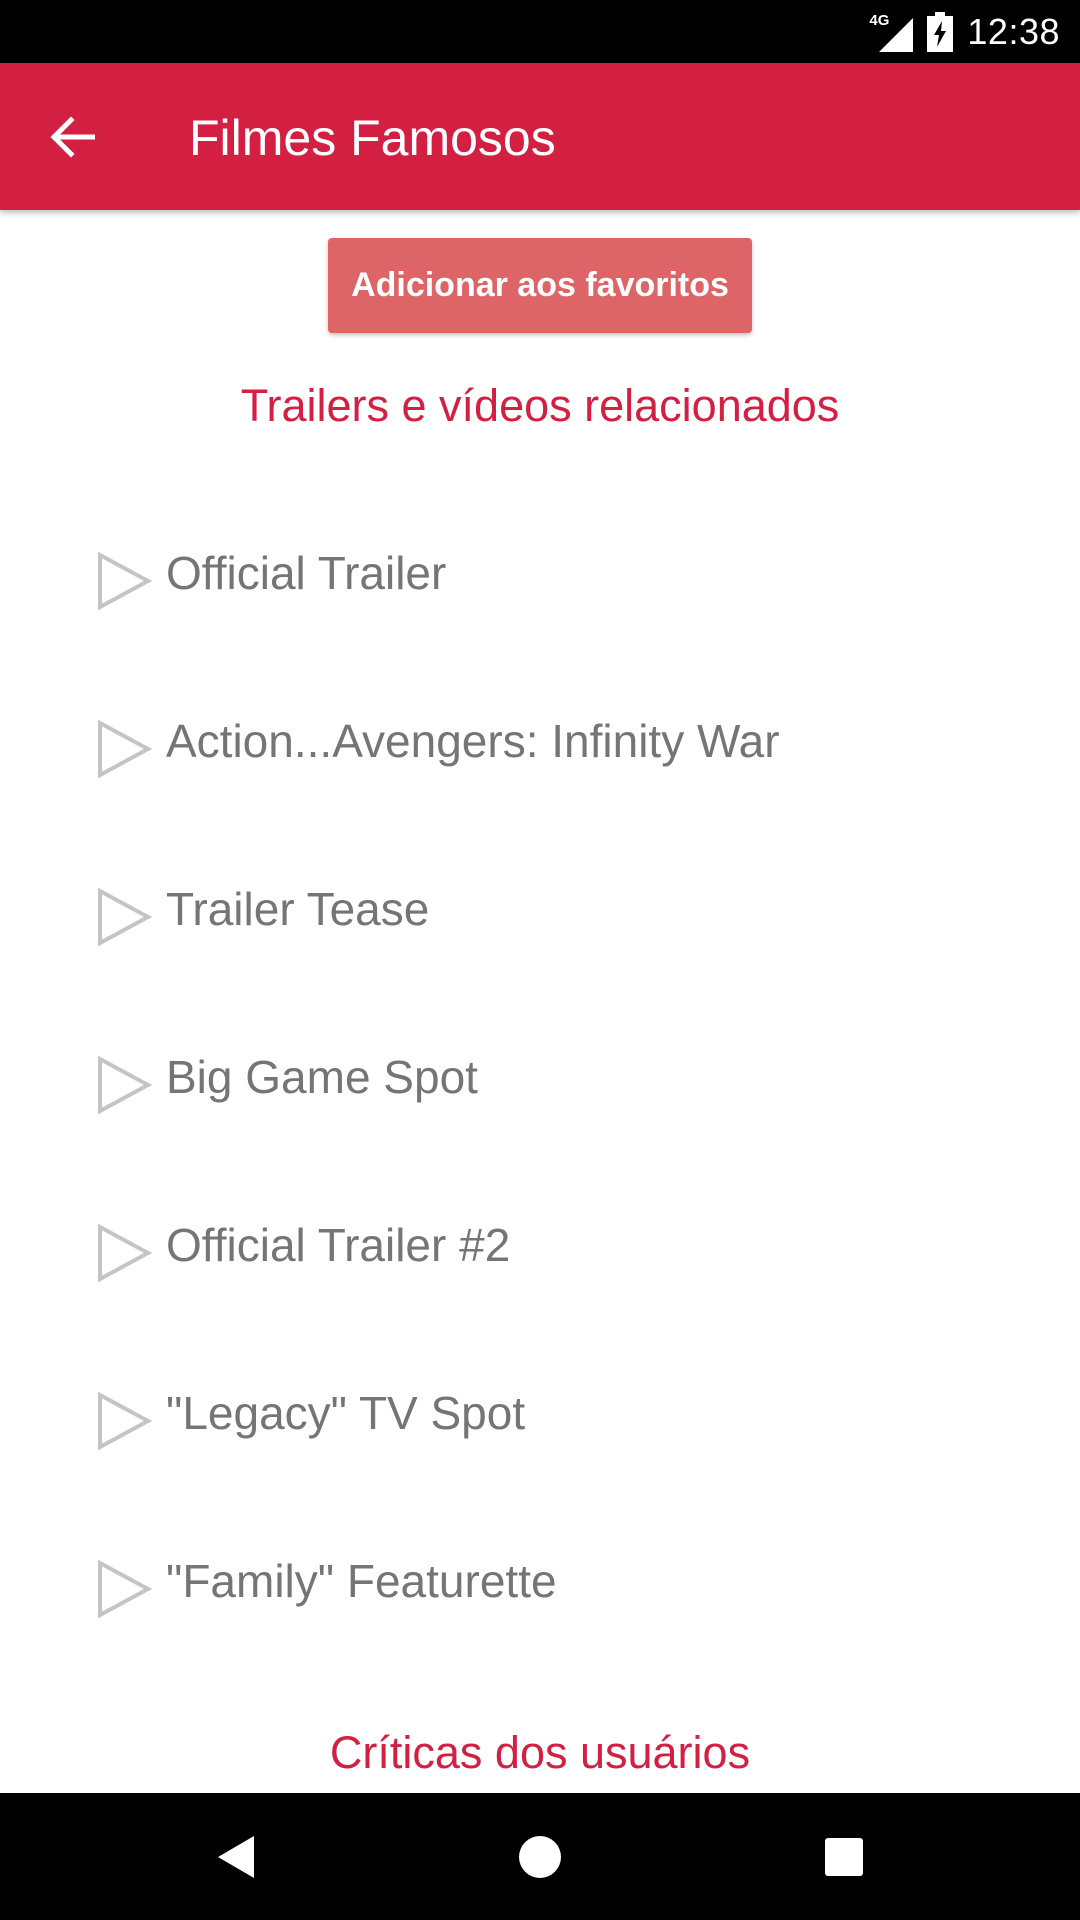  I want to click on trailer-label: Action...Avengers: Infinity War, so click(473, 741).